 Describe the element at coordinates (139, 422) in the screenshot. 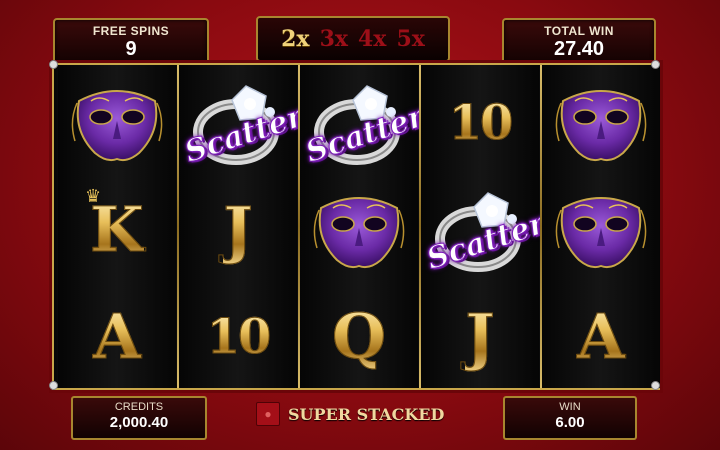

I see `credits-value: 2,000.40` at that location.